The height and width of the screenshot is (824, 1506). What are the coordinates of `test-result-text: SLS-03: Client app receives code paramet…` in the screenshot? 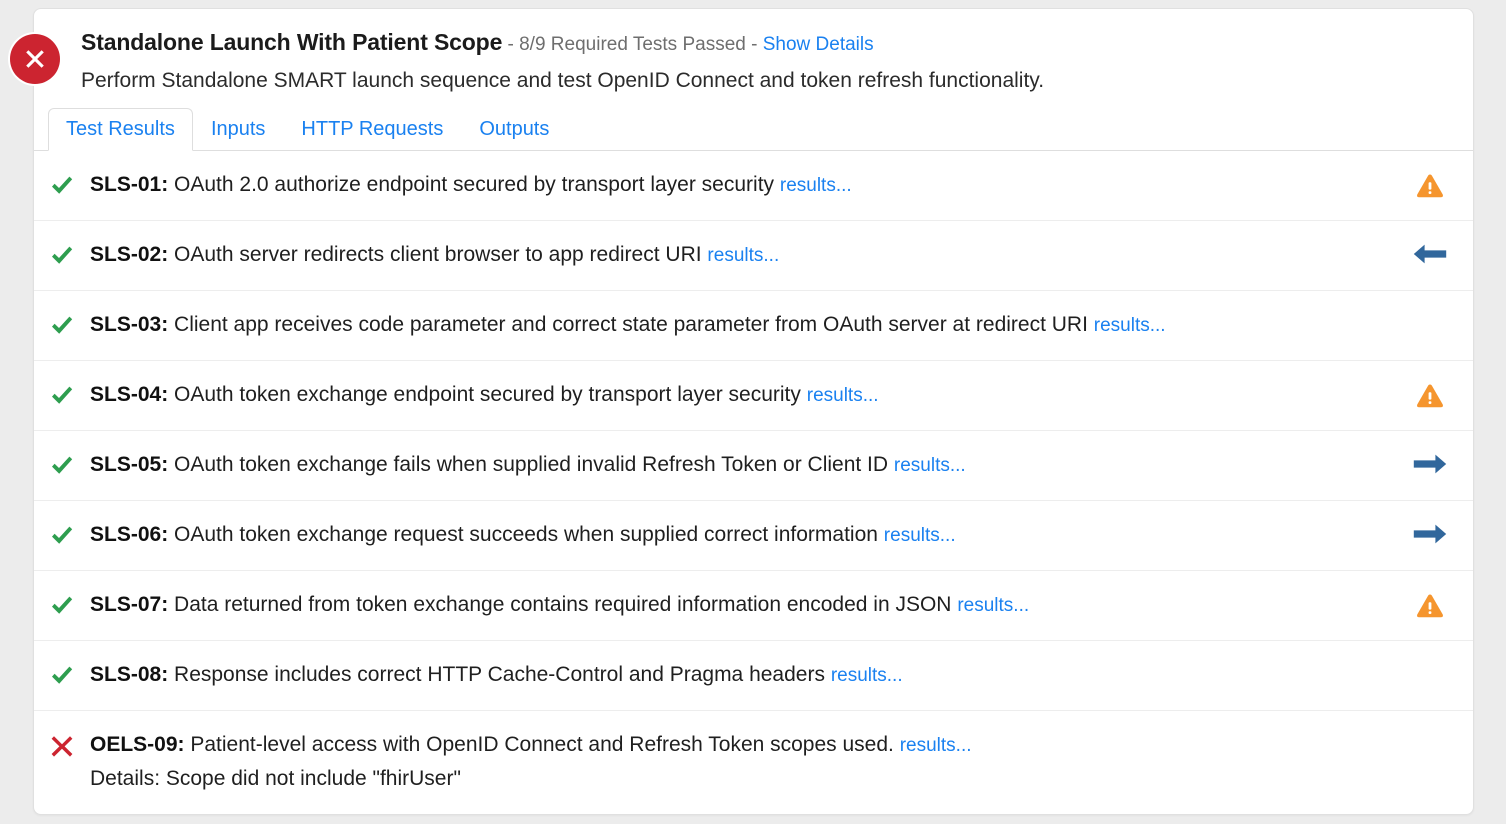 It's located at (732, 325).